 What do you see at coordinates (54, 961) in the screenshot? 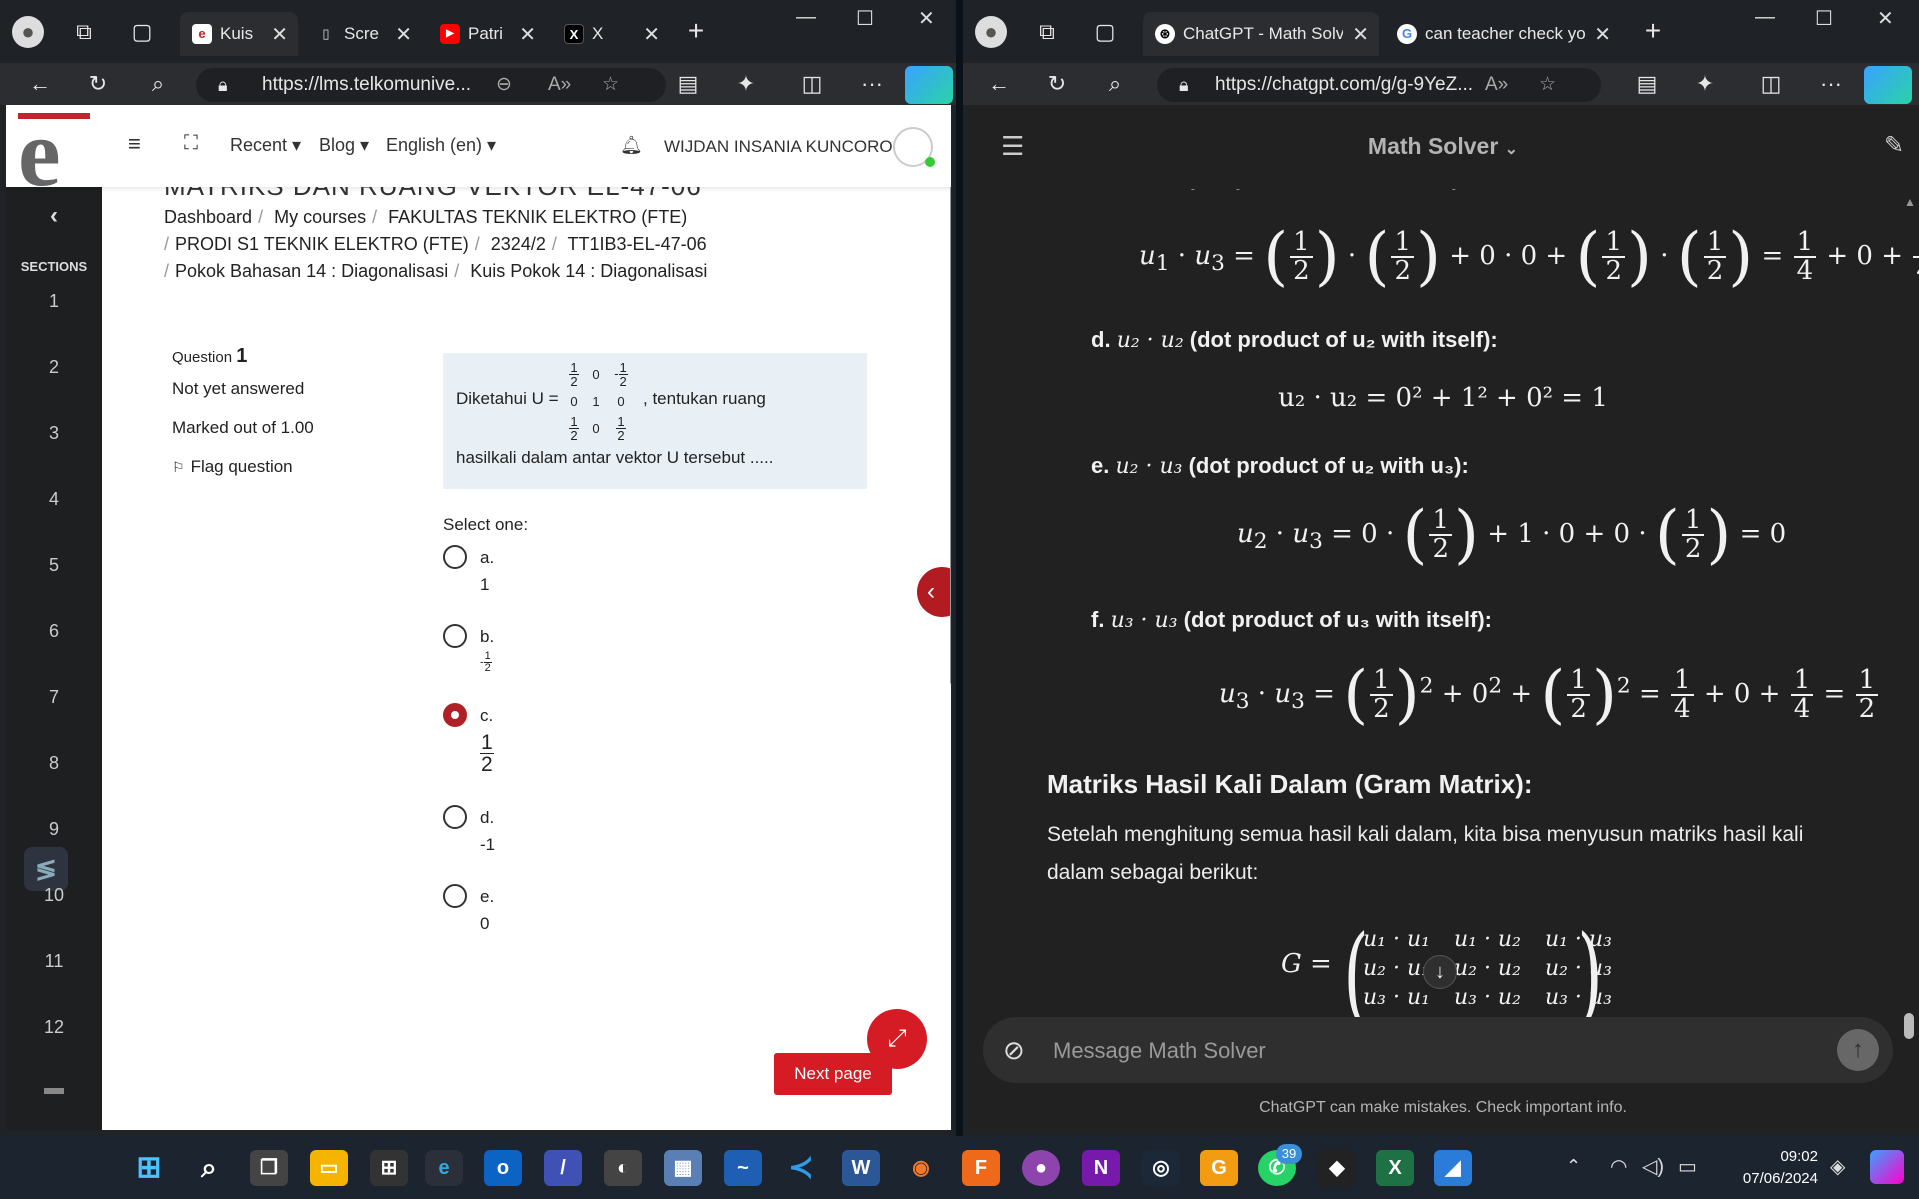
I see `section-link: 11` at bounding box center [54, 961].